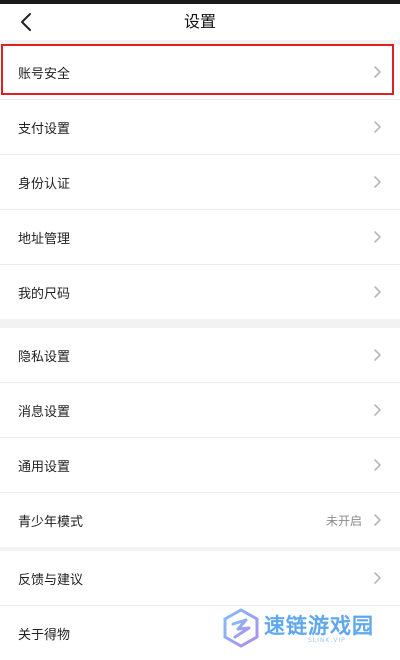 This screenshot has width=400, height=660. I want to click on settings-item-label: 支付设置, so click(44, 129).